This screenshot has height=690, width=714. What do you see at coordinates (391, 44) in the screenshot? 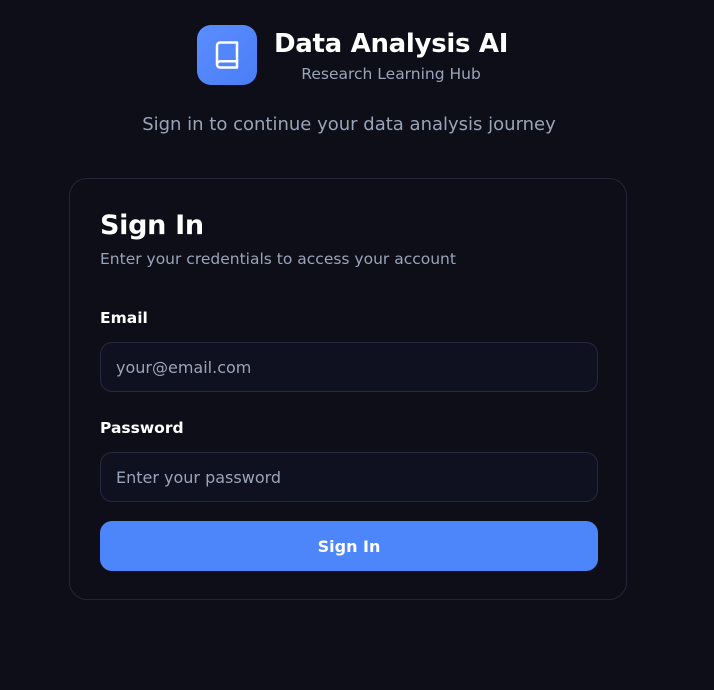
I see `app-title: Data Analysis AI` at bounding box center [391, 44].